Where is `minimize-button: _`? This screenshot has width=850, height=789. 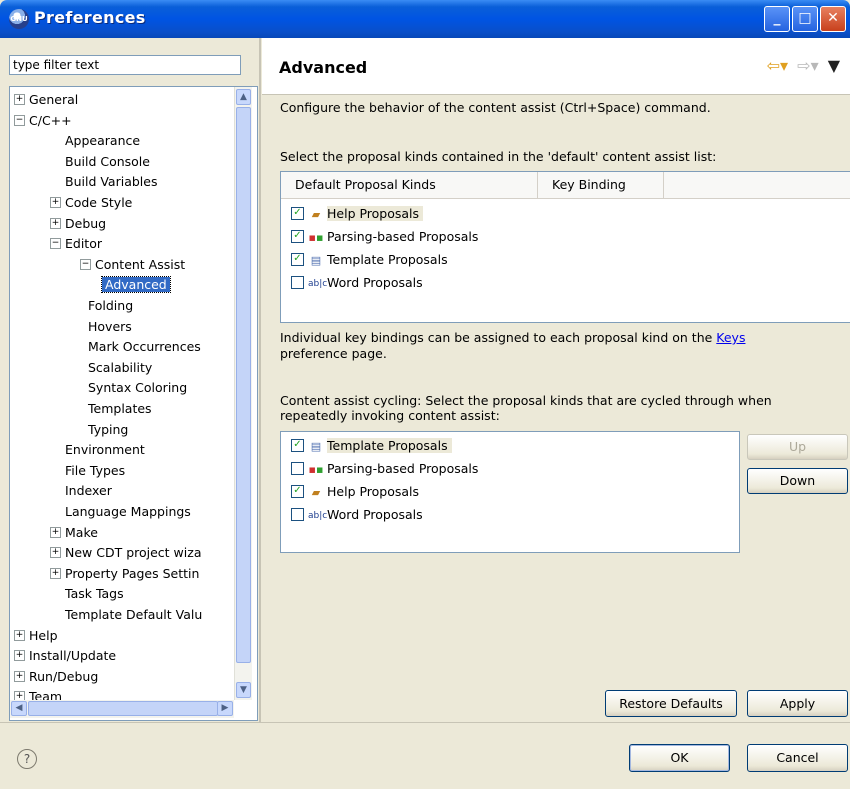 minimize-button: _ is located at coordinates (777, 19).